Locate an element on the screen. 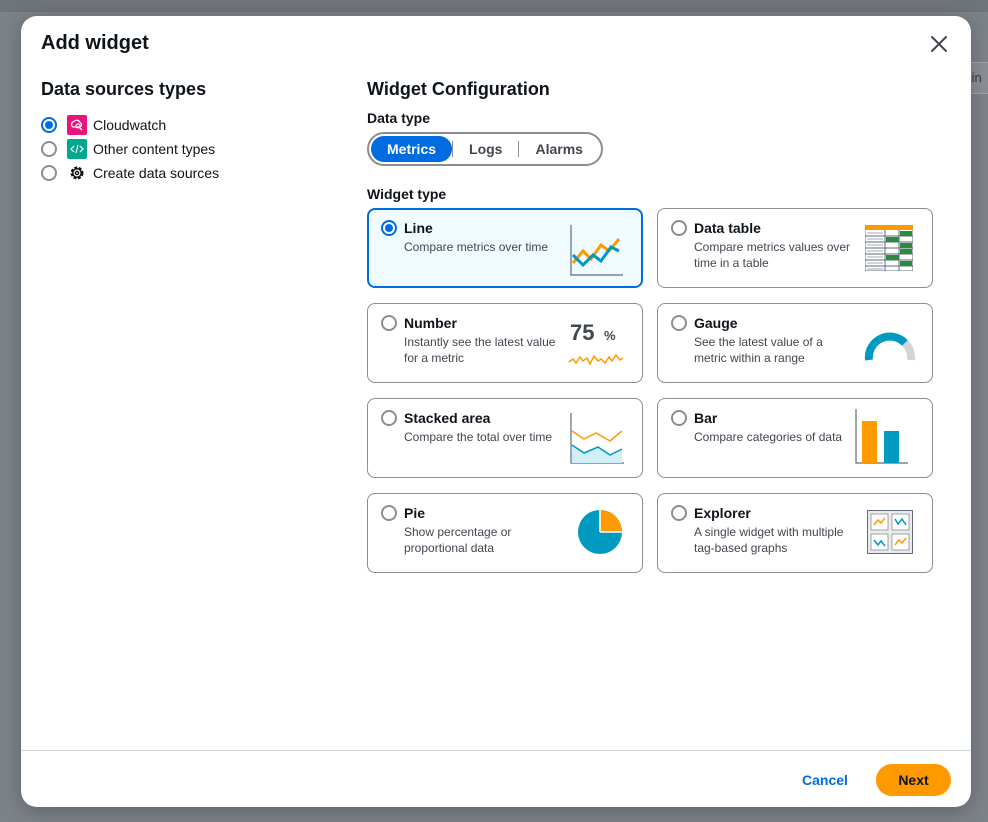 The image size is (988, 822). close-button is located at coordinates (939, 44).